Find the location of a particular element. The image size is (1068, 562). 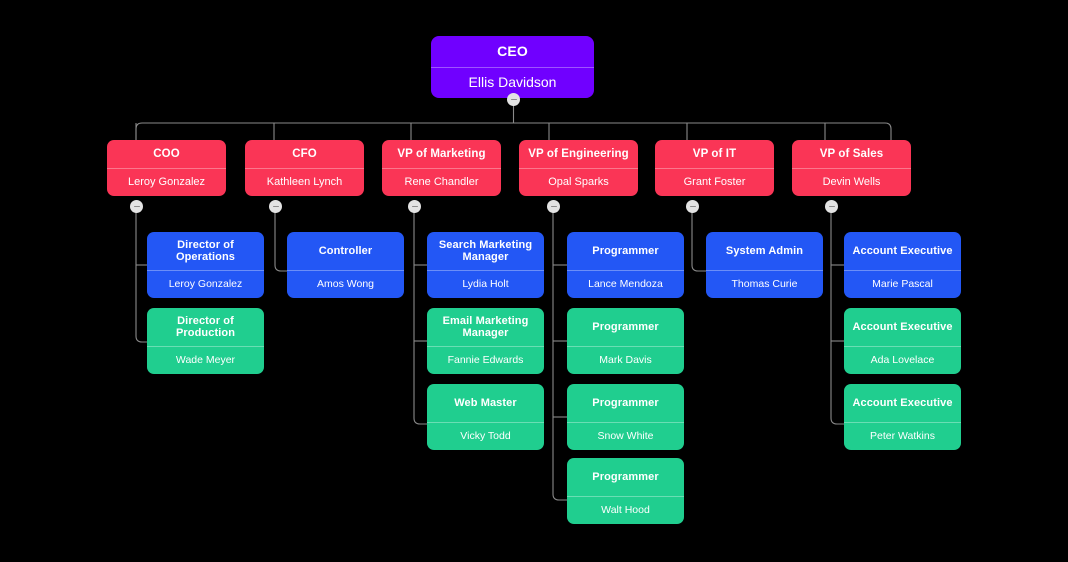

node-title: VP of Engineering is located at coordinates (578, 153).